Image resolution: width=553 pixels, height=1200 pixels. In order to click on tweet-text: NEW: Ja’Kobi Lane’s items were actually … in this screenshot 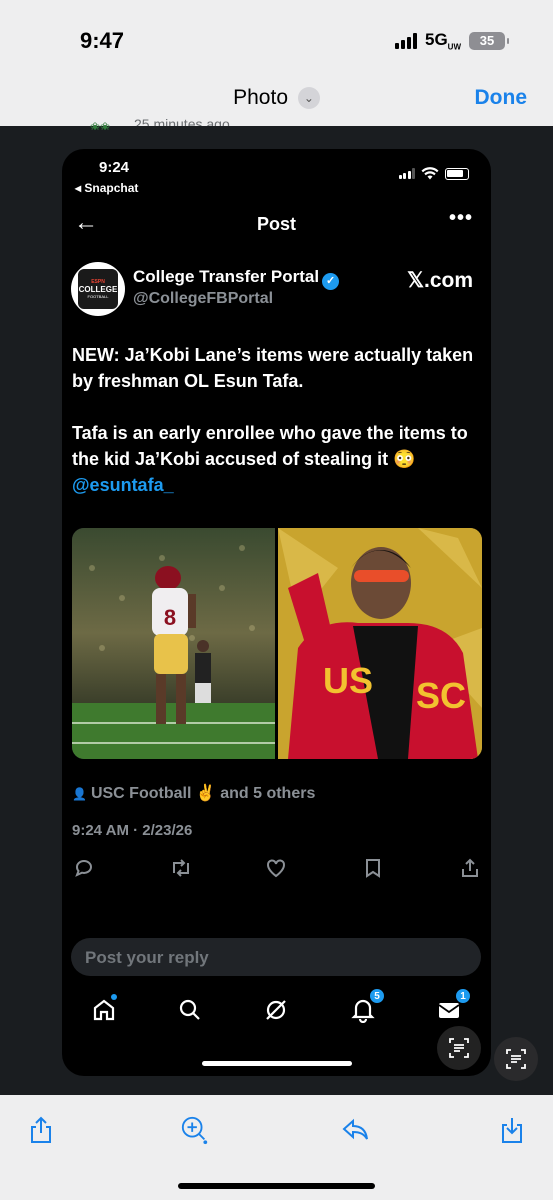, I will do `click(277, 433)`.